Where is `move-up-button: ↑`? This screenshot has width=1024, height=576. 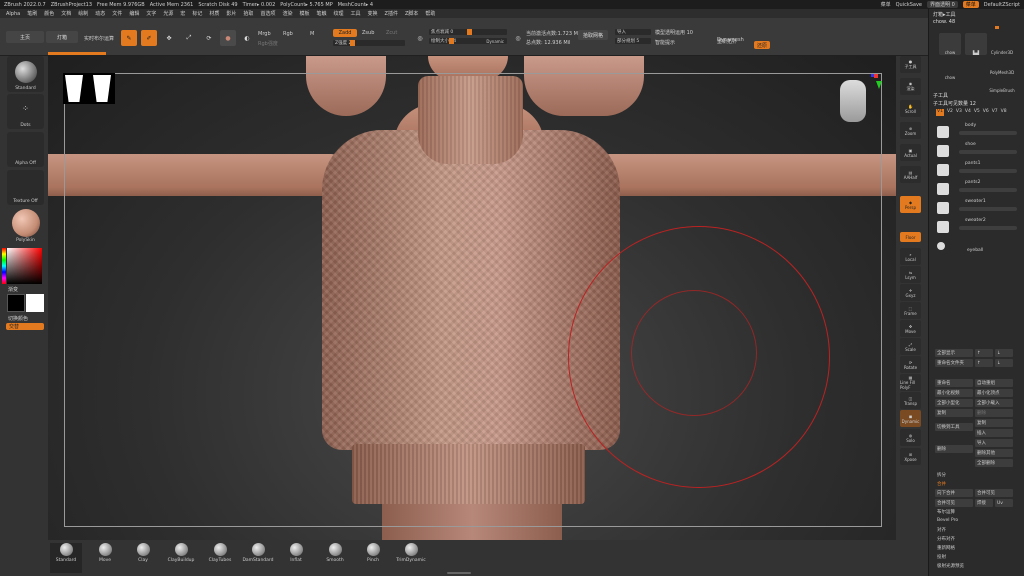
move-up-button: ↑ is located at coordinates (984, 353).